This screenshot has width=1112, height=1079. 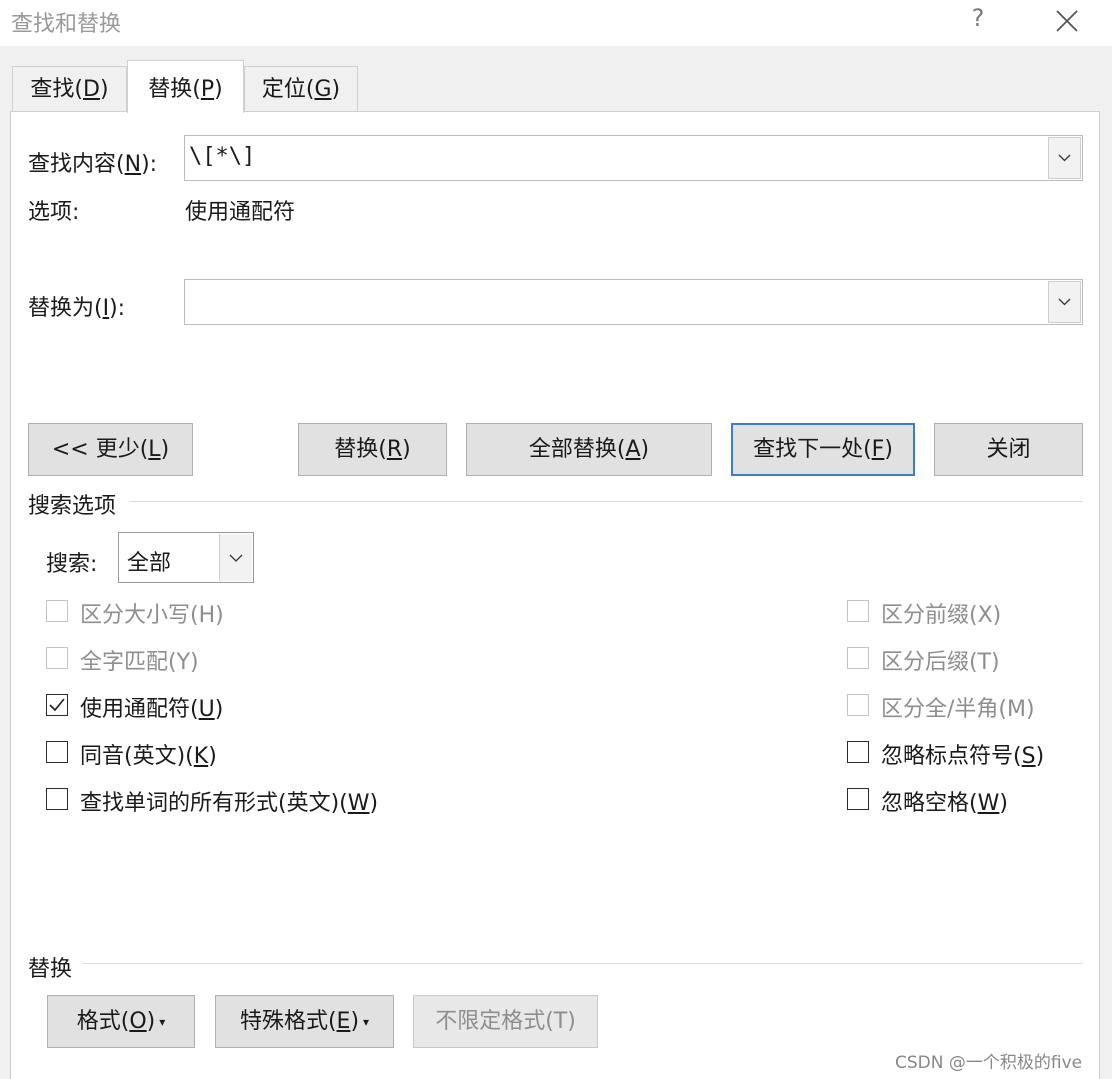 I want to click on tab-replace-label: 替换(, so click(x=174, y=89).